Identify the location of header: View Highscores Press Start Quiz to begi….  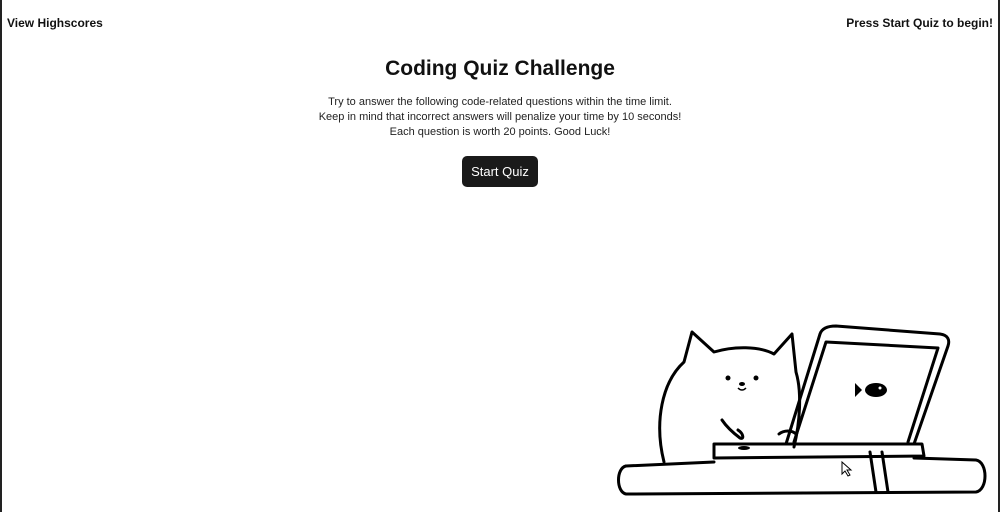
(500, 20).